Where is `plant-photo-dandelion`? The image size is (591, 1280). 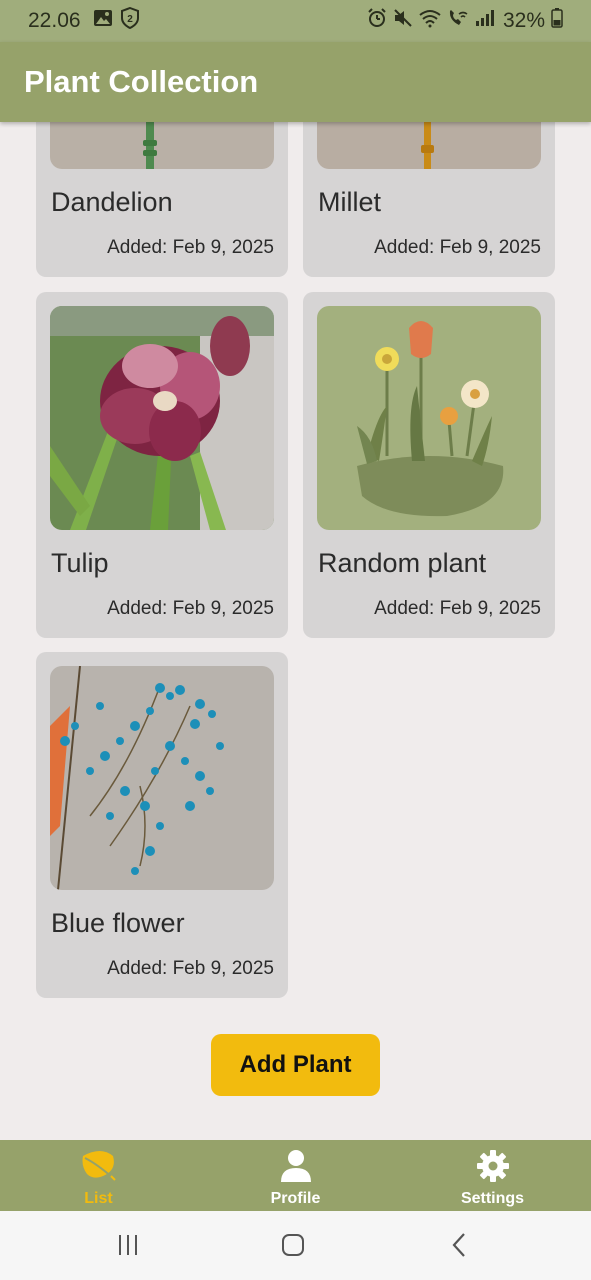
plant-photo-dandelion is located at coordinates (162, 145).